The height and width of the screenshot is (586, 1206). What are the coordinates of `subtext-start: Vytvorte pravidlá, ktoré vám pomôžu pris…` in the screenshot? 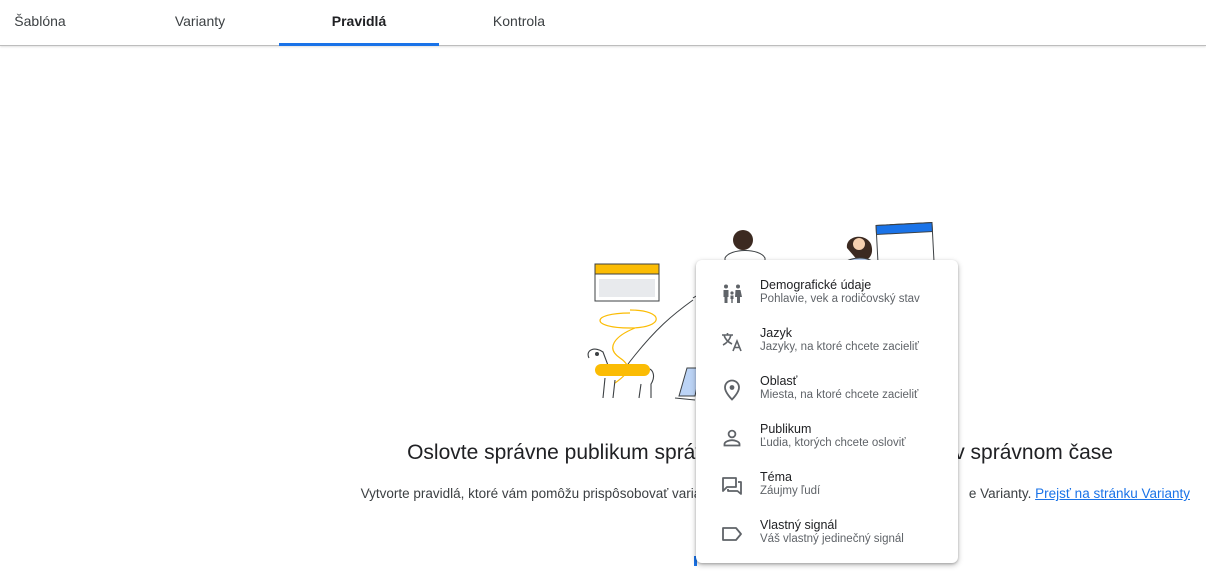 It's located at (534, 493).